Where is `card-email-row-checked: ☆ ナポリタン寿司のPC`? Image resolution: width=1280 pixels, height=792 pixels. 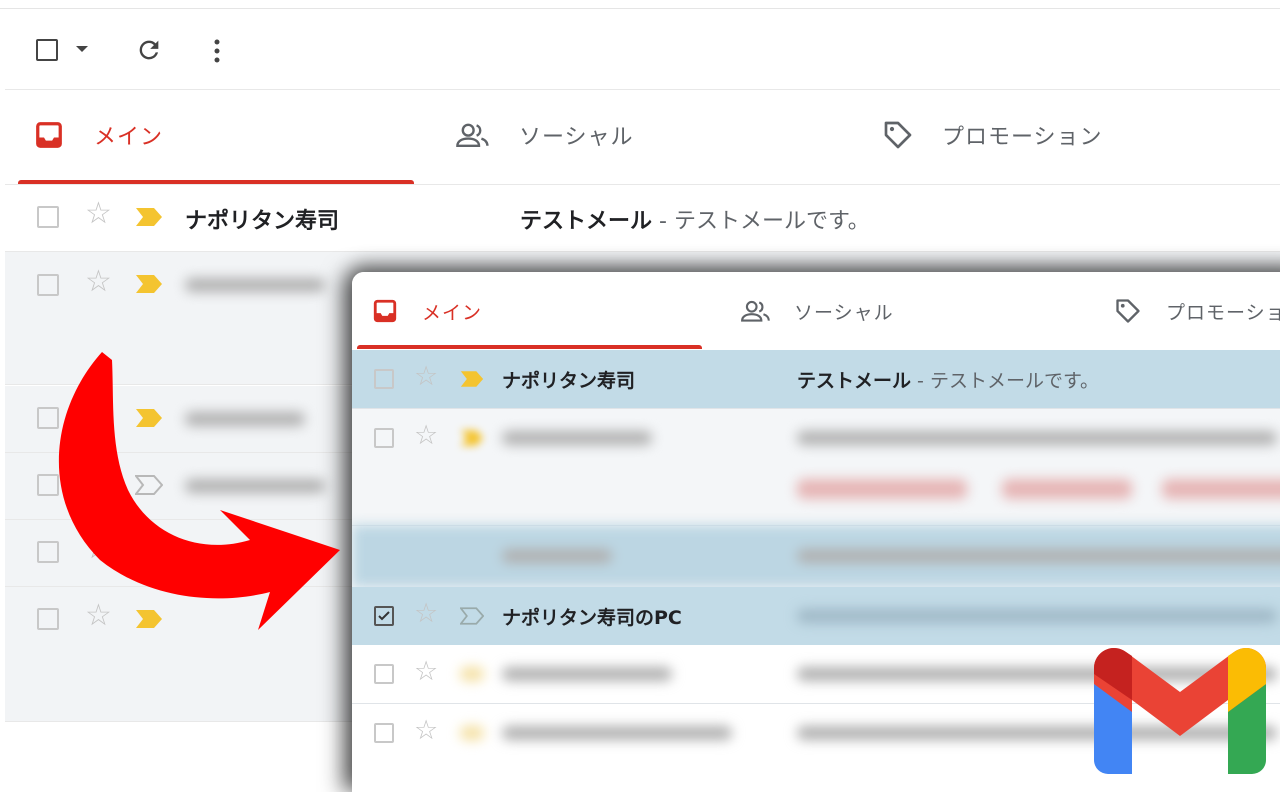 card-email-row-checked: ☆ ナポリタン寿司のPC is located at coordinates (816, 616).